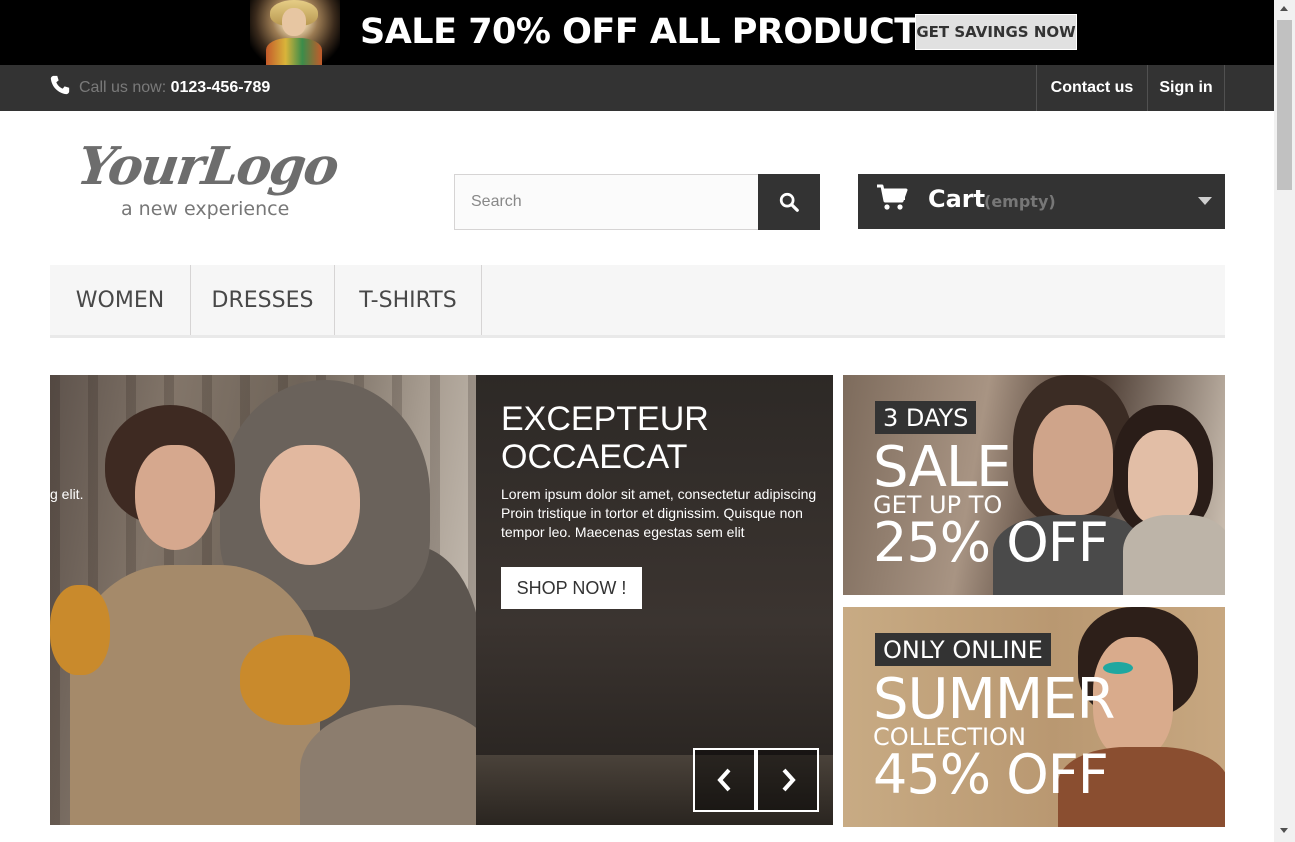  I want to click on cart-status: (empty), so click(1020, 201).